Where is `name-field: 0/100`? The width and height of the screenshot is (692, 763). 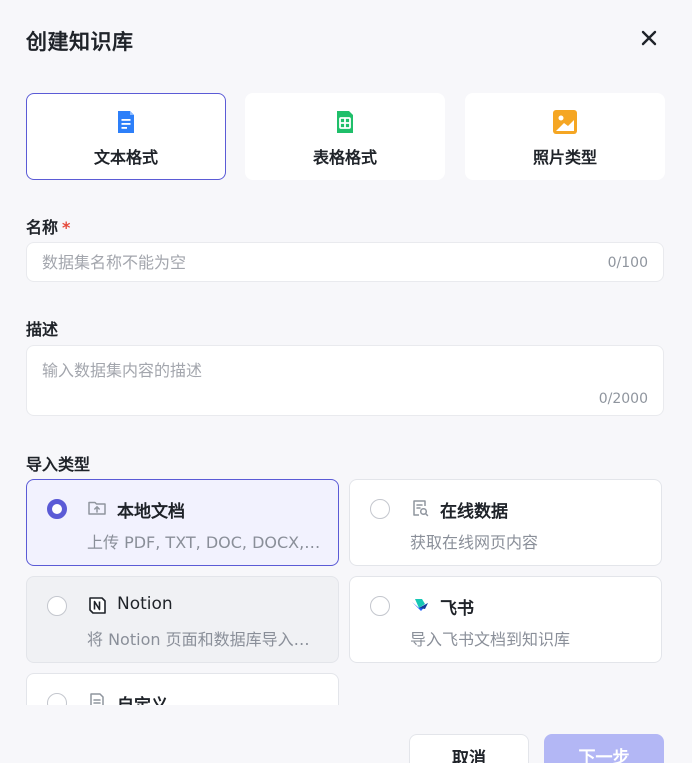 name-field: 0/100 is located at coordinates (345, 262).